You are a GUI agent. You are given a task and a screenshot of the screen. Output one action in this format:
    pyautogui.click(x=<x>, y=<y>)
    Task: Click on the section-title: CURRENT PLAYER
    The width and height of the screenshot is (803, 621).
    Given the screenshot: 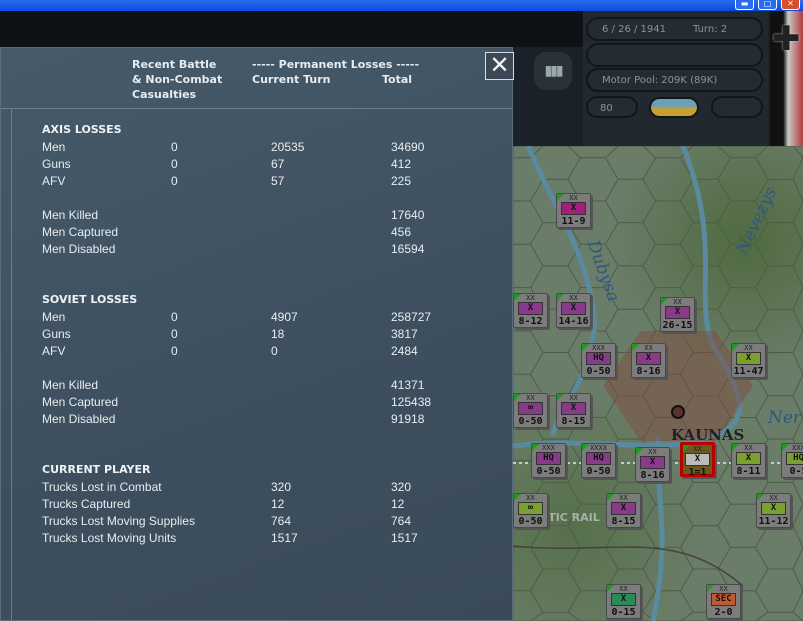 What is the action you would take?
    pyautogui.click(x=96, y=469)
    